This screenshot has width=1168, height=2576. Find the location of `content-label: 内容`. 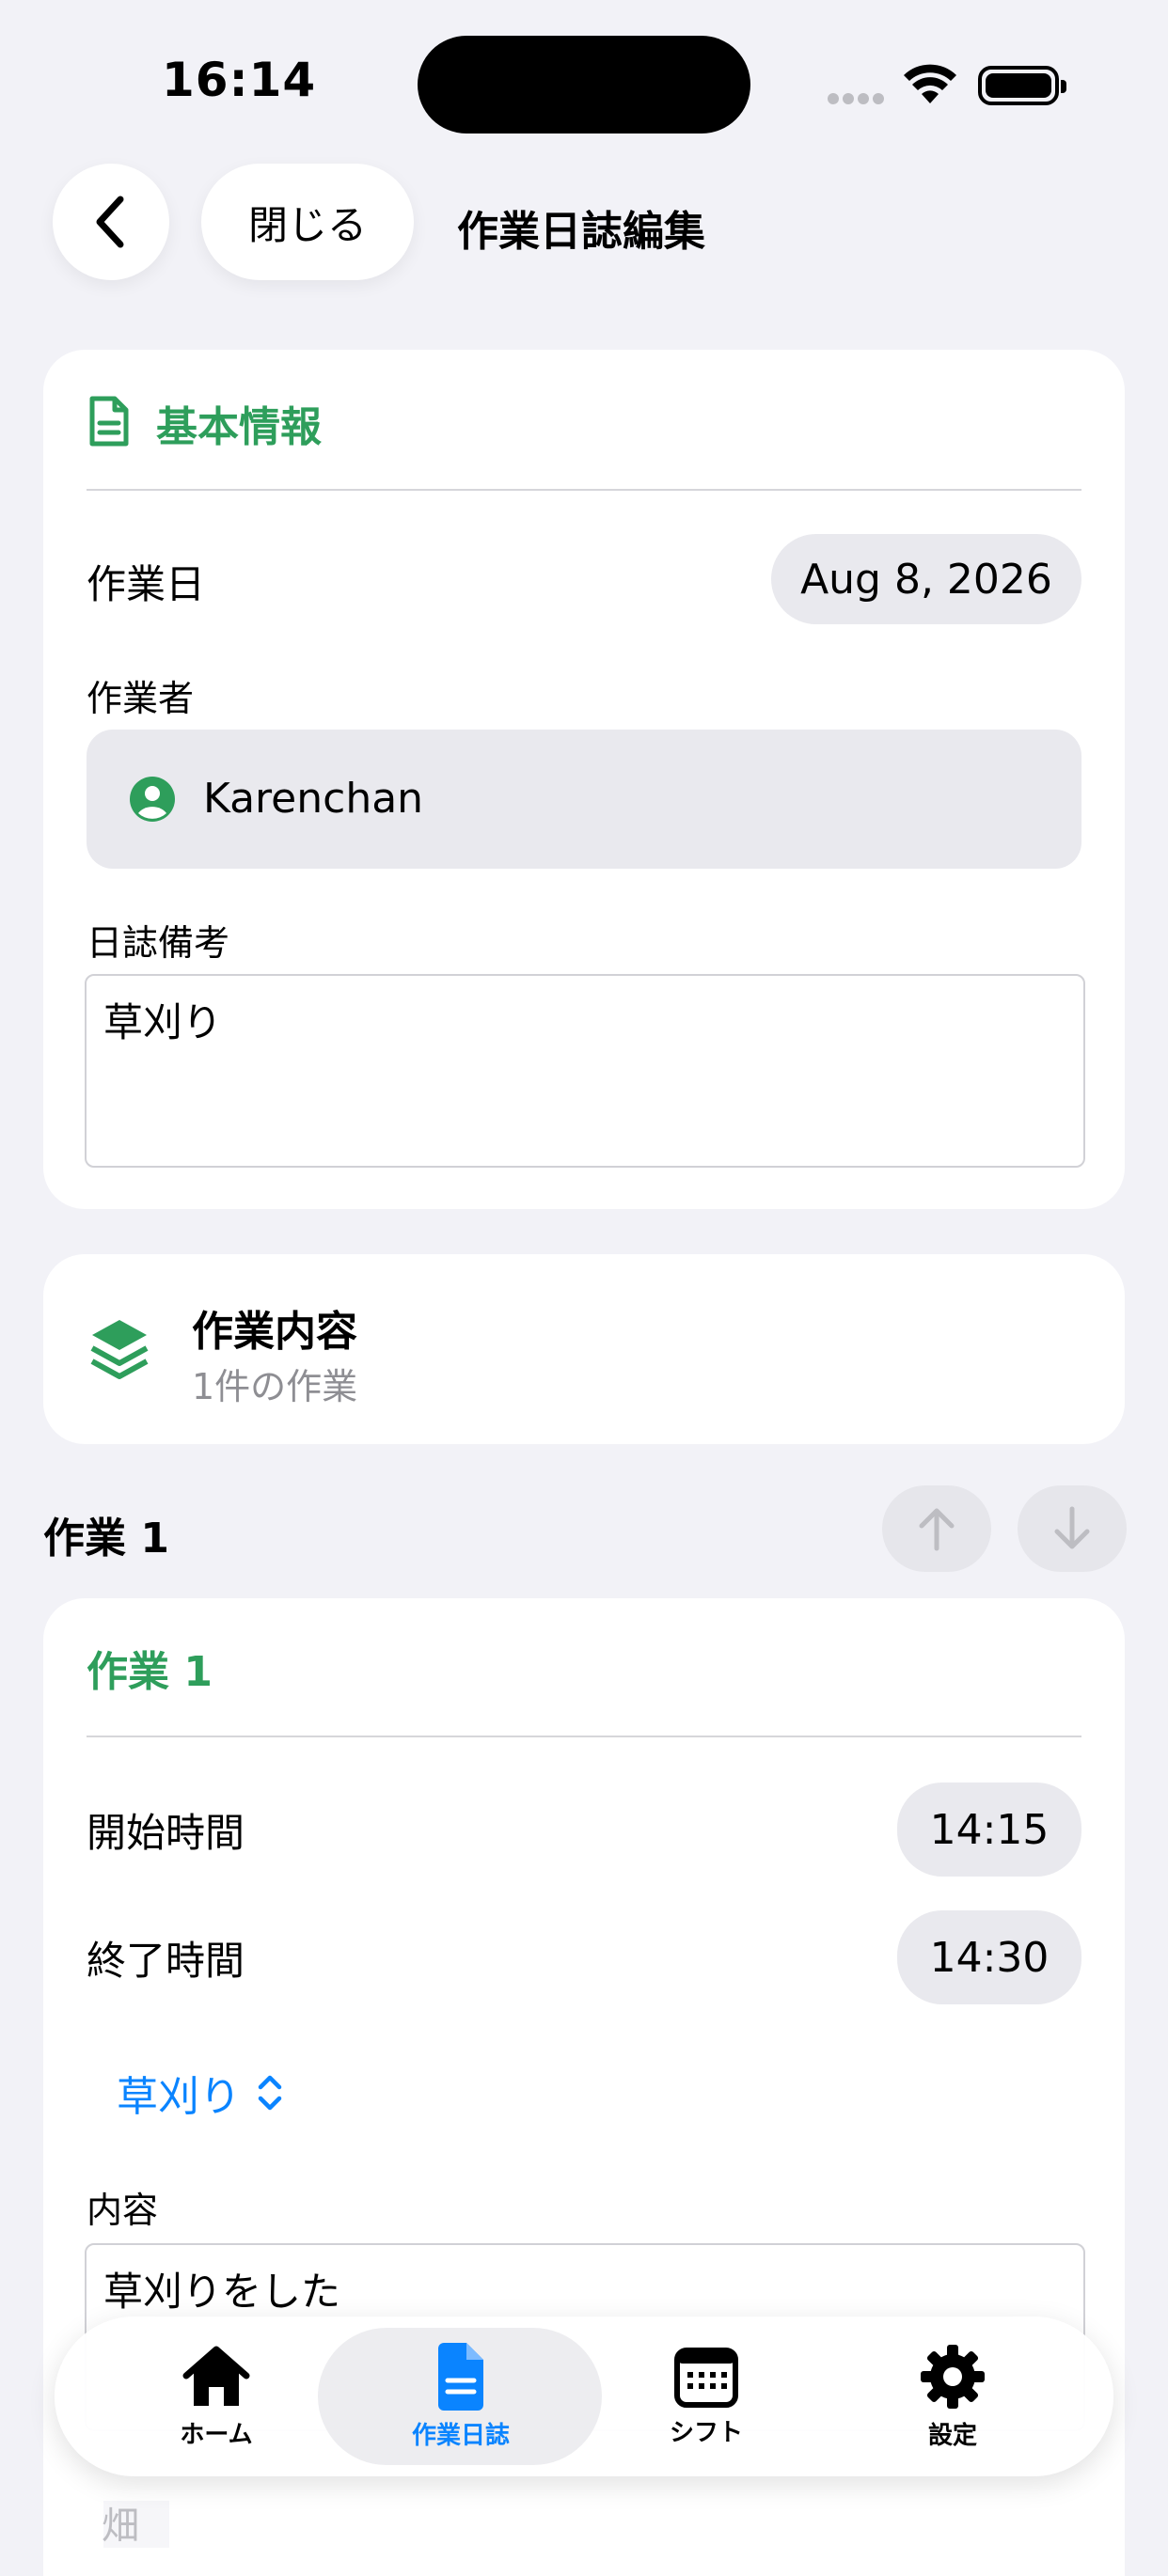

content-label: 内容 is located at coordinates (123, 2210).